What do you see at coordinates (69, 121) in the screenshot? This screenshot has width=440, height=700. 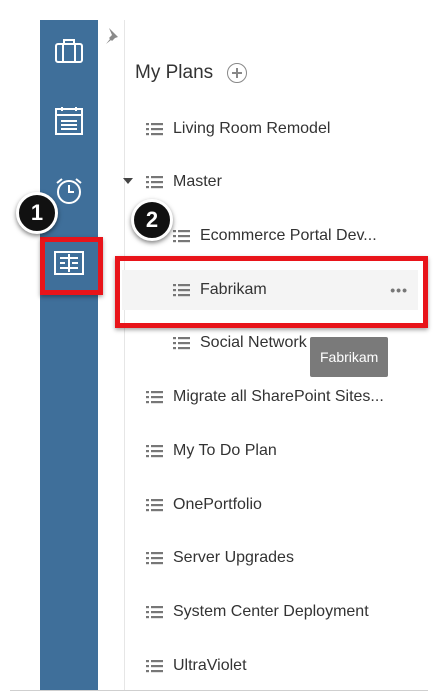 I see `calendar-icon` at bounding box center [69, 121].